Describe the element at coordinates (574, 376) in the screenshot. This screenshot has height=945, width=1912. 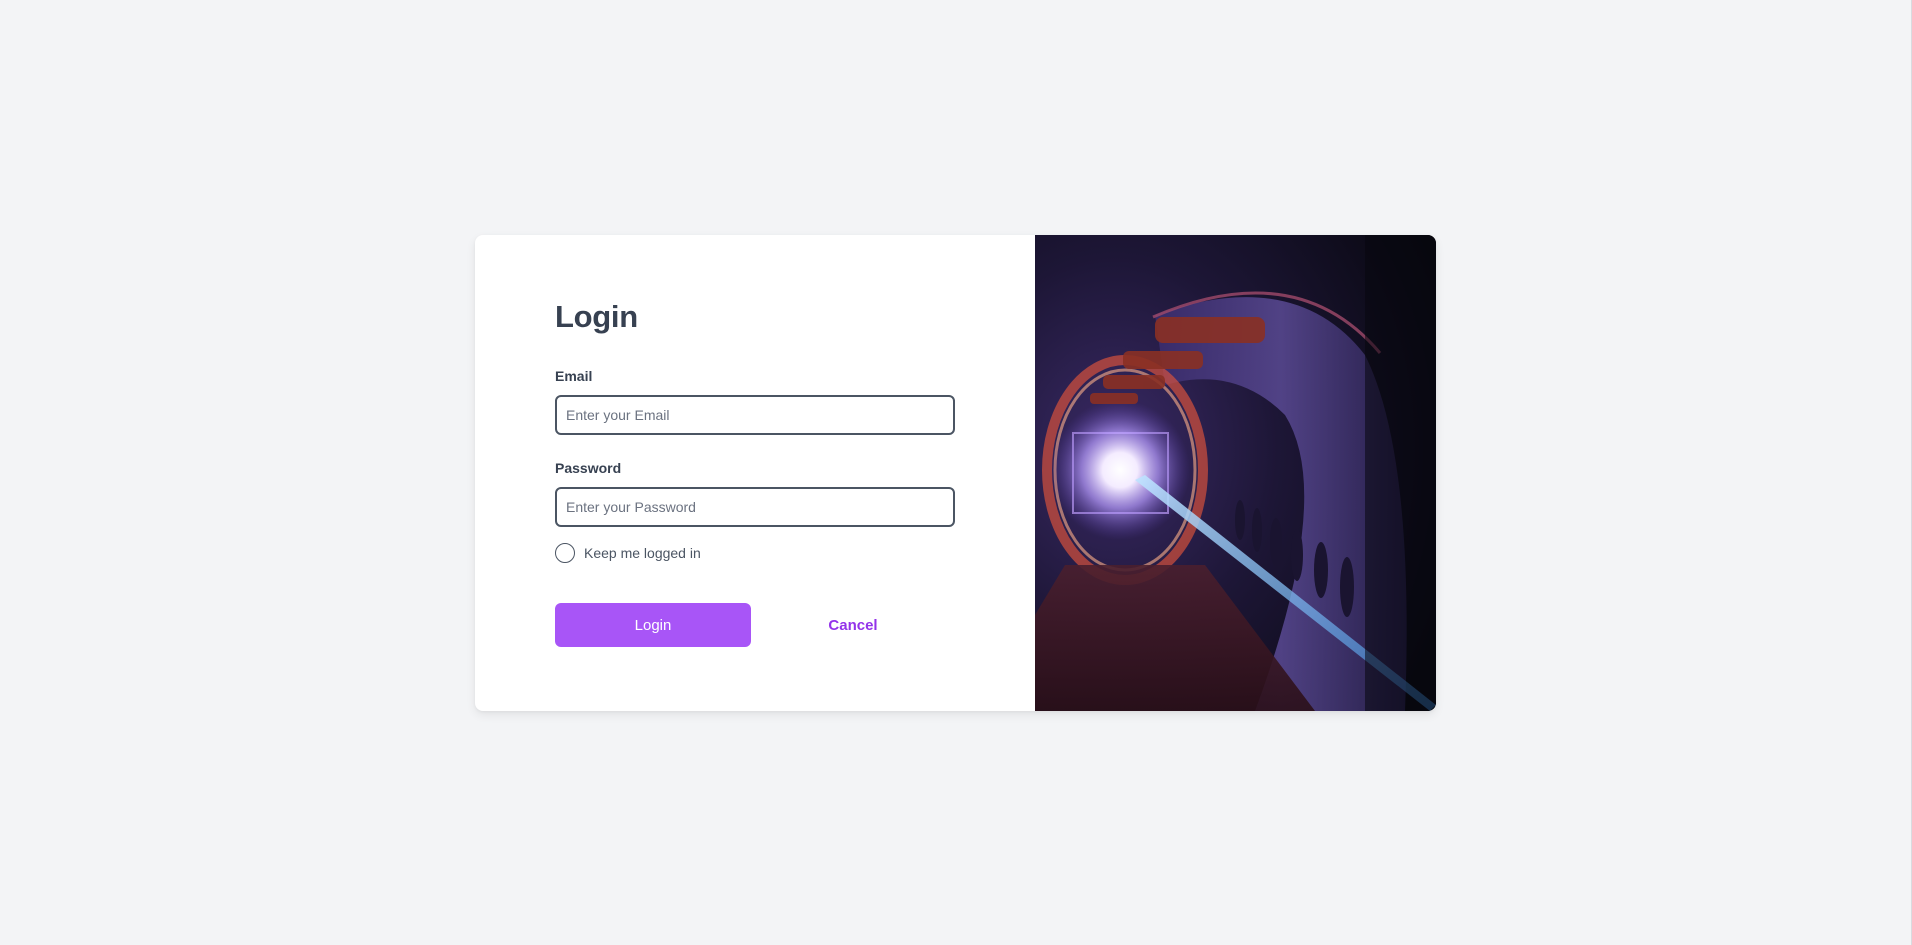
I see `email-label: Email` at that location.